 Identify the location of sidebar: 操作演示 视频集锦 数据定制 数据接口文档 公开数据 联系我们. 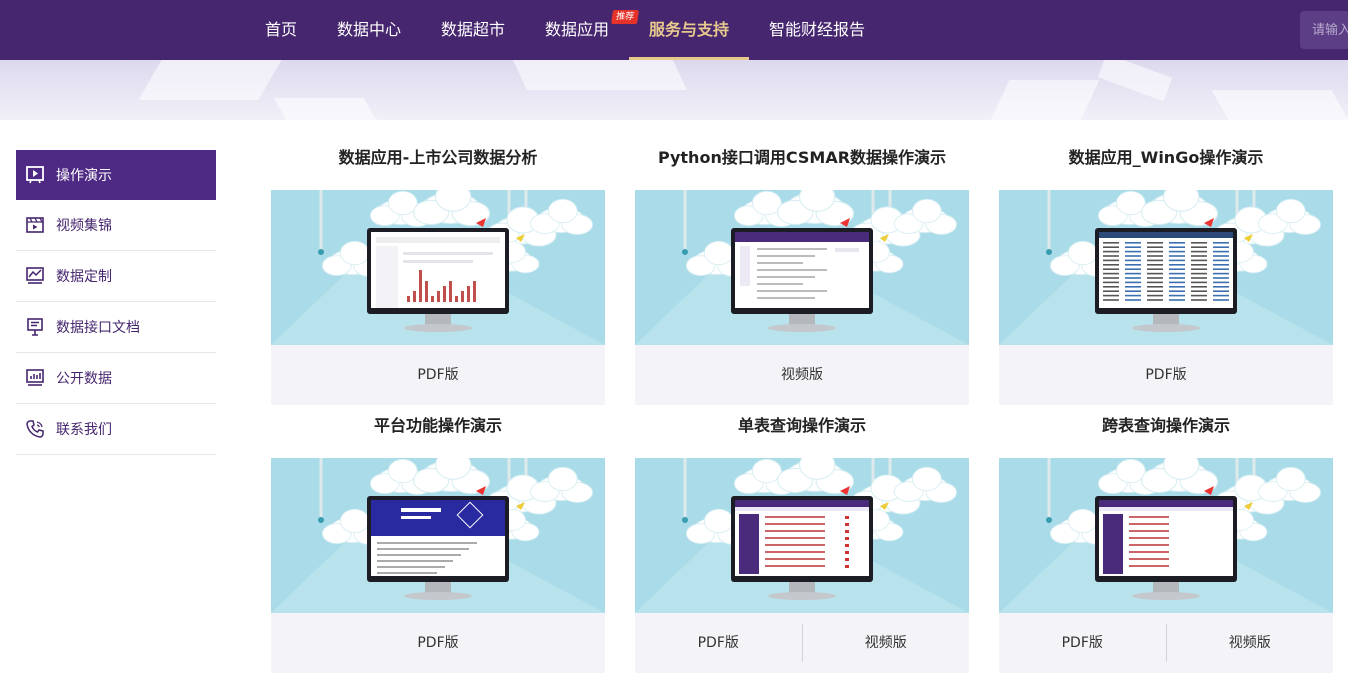
(116, 302).